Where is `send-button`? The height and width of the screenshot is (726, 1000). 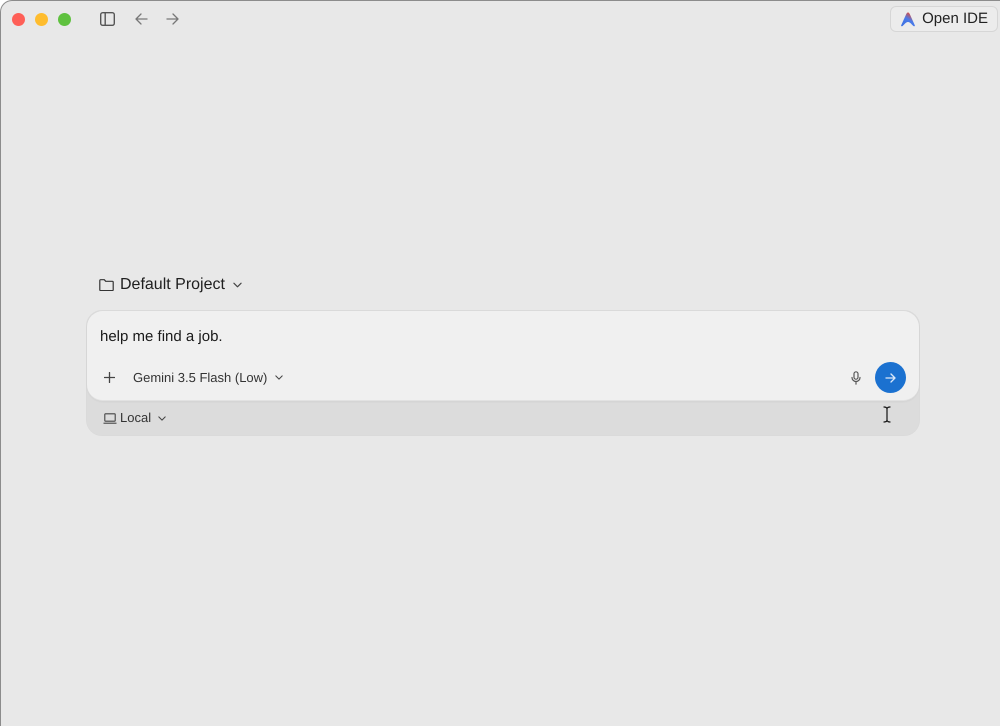
send-button is located at coordinates (890, 377).